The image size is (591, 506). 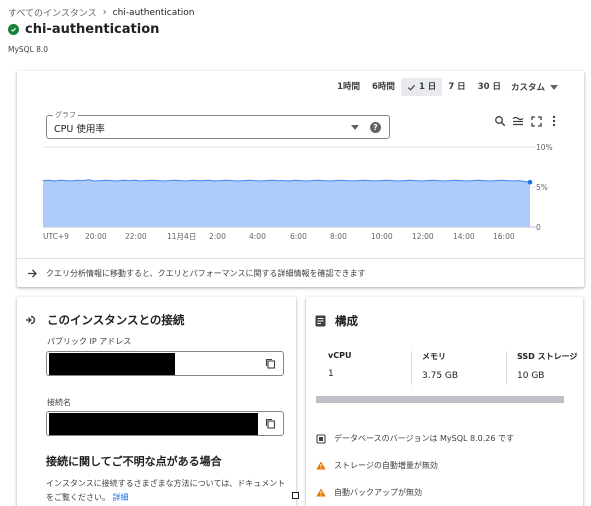 What do you see at coordinates (286, 203) in the screenshot?
I see `cpu-area` at bounding box center [286, 203].